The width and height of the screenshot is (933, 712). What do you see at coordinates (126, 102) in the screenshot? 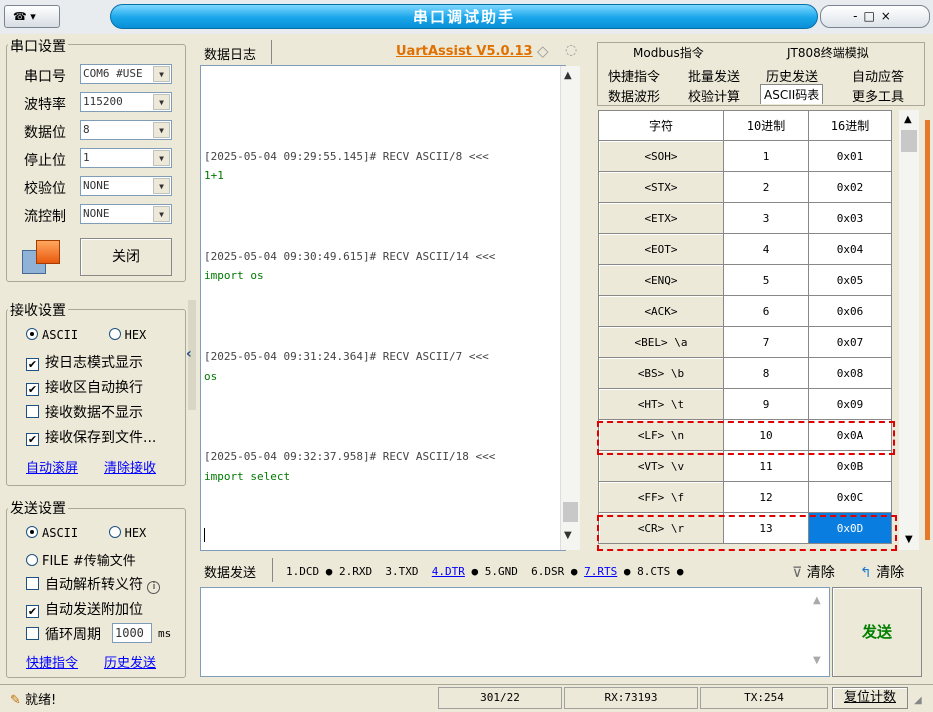
I see `baud-select: 115200 ▼` at bounding box center [126, 102].